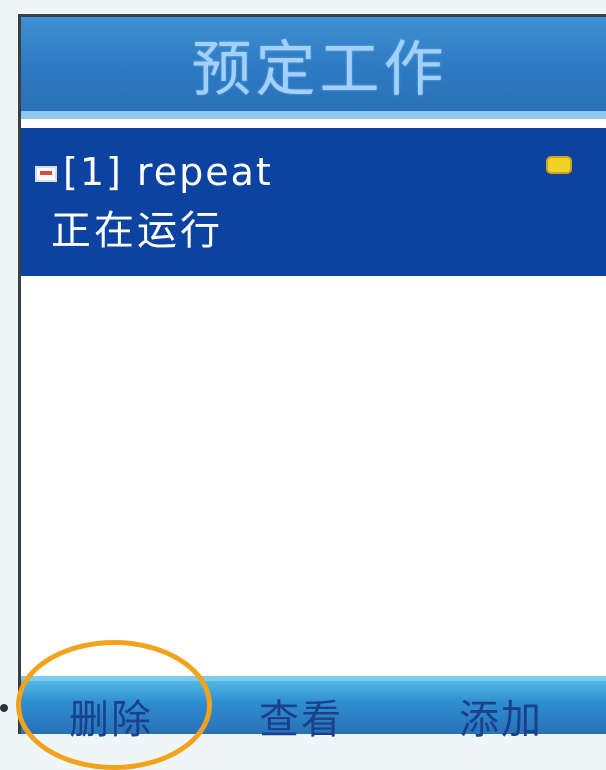 Image resolution: width=606 pixels, height=770 pixels. I want to click on view-button: 查看, so click(301, 716).